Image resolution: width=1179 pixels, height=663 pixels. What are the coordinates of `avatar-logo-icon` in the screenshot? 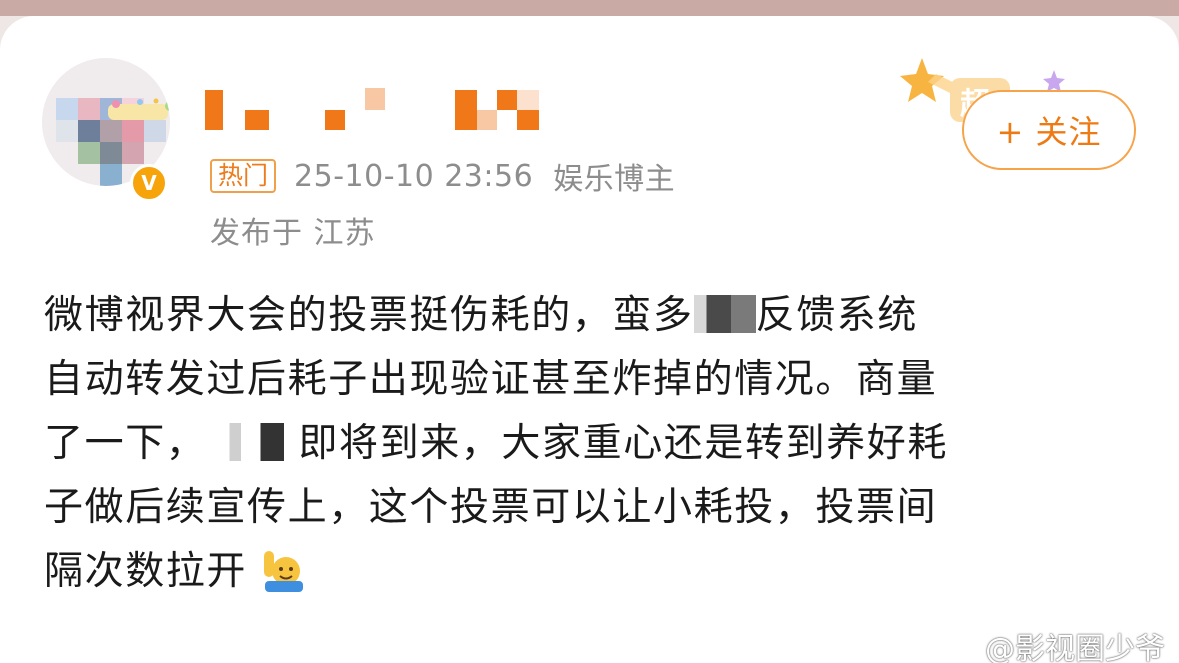 It's located at (139, 109).